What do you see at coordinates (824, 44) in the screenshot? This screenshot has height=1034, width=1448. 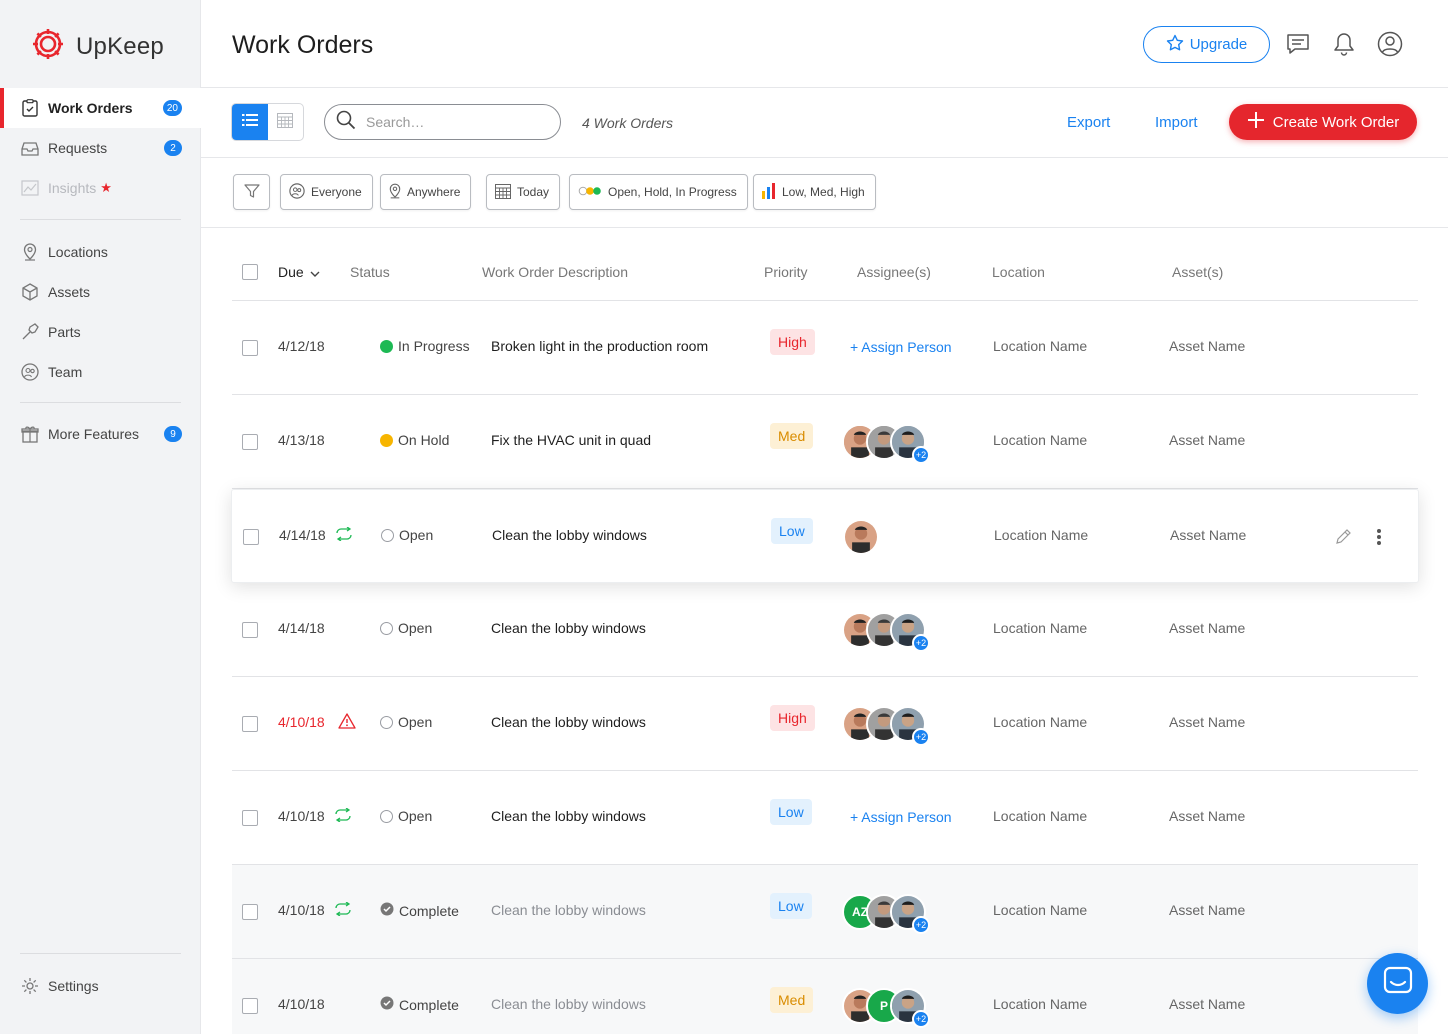 I see `page-header: Work Orders Upgrade` at bounding box center [824, 44].